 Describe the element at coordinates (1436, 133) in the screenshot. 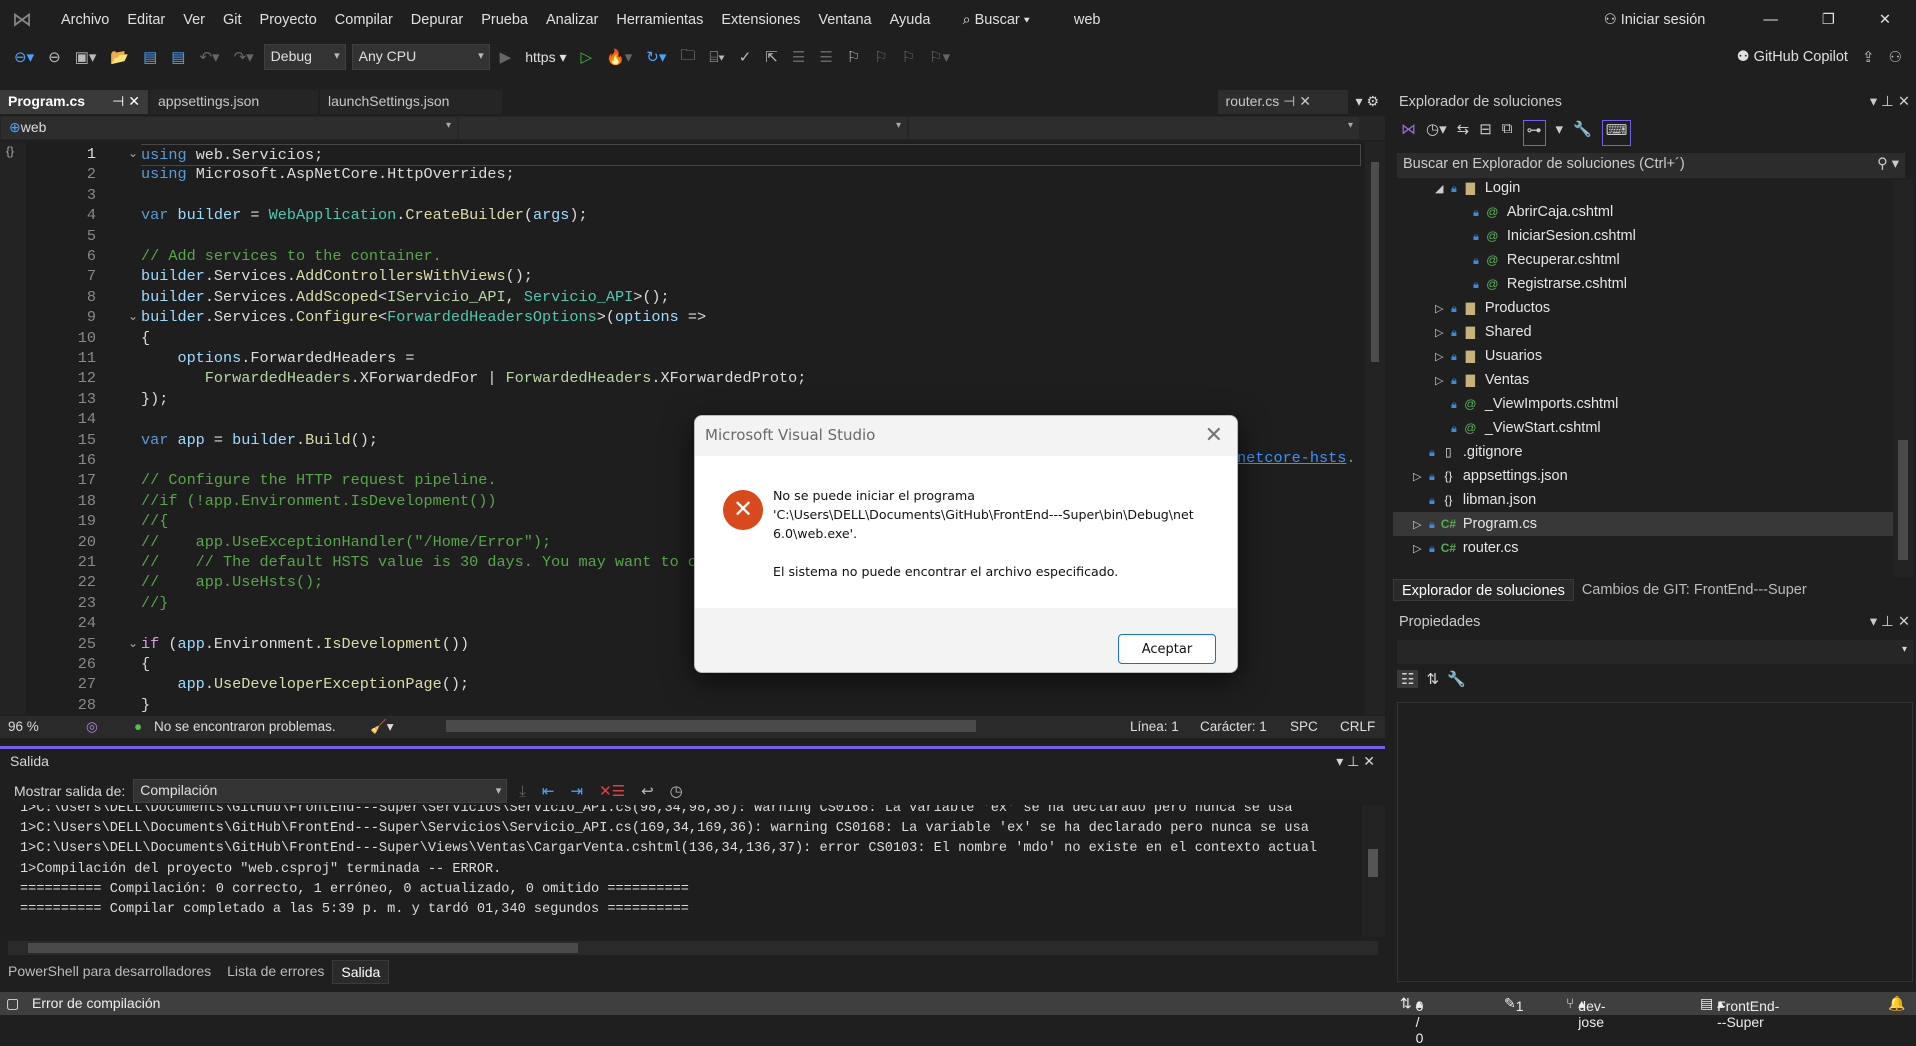

I see `history-icon: ◷▾` at that location.